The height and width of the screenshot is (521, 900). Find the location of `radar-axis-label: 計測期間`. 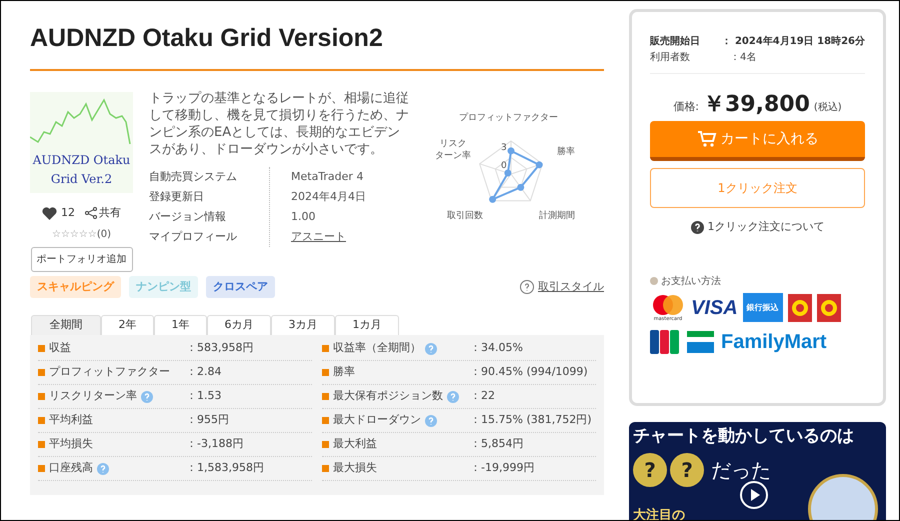

radar-axis-label: 計測期間 is located at coordinates (557, 216).